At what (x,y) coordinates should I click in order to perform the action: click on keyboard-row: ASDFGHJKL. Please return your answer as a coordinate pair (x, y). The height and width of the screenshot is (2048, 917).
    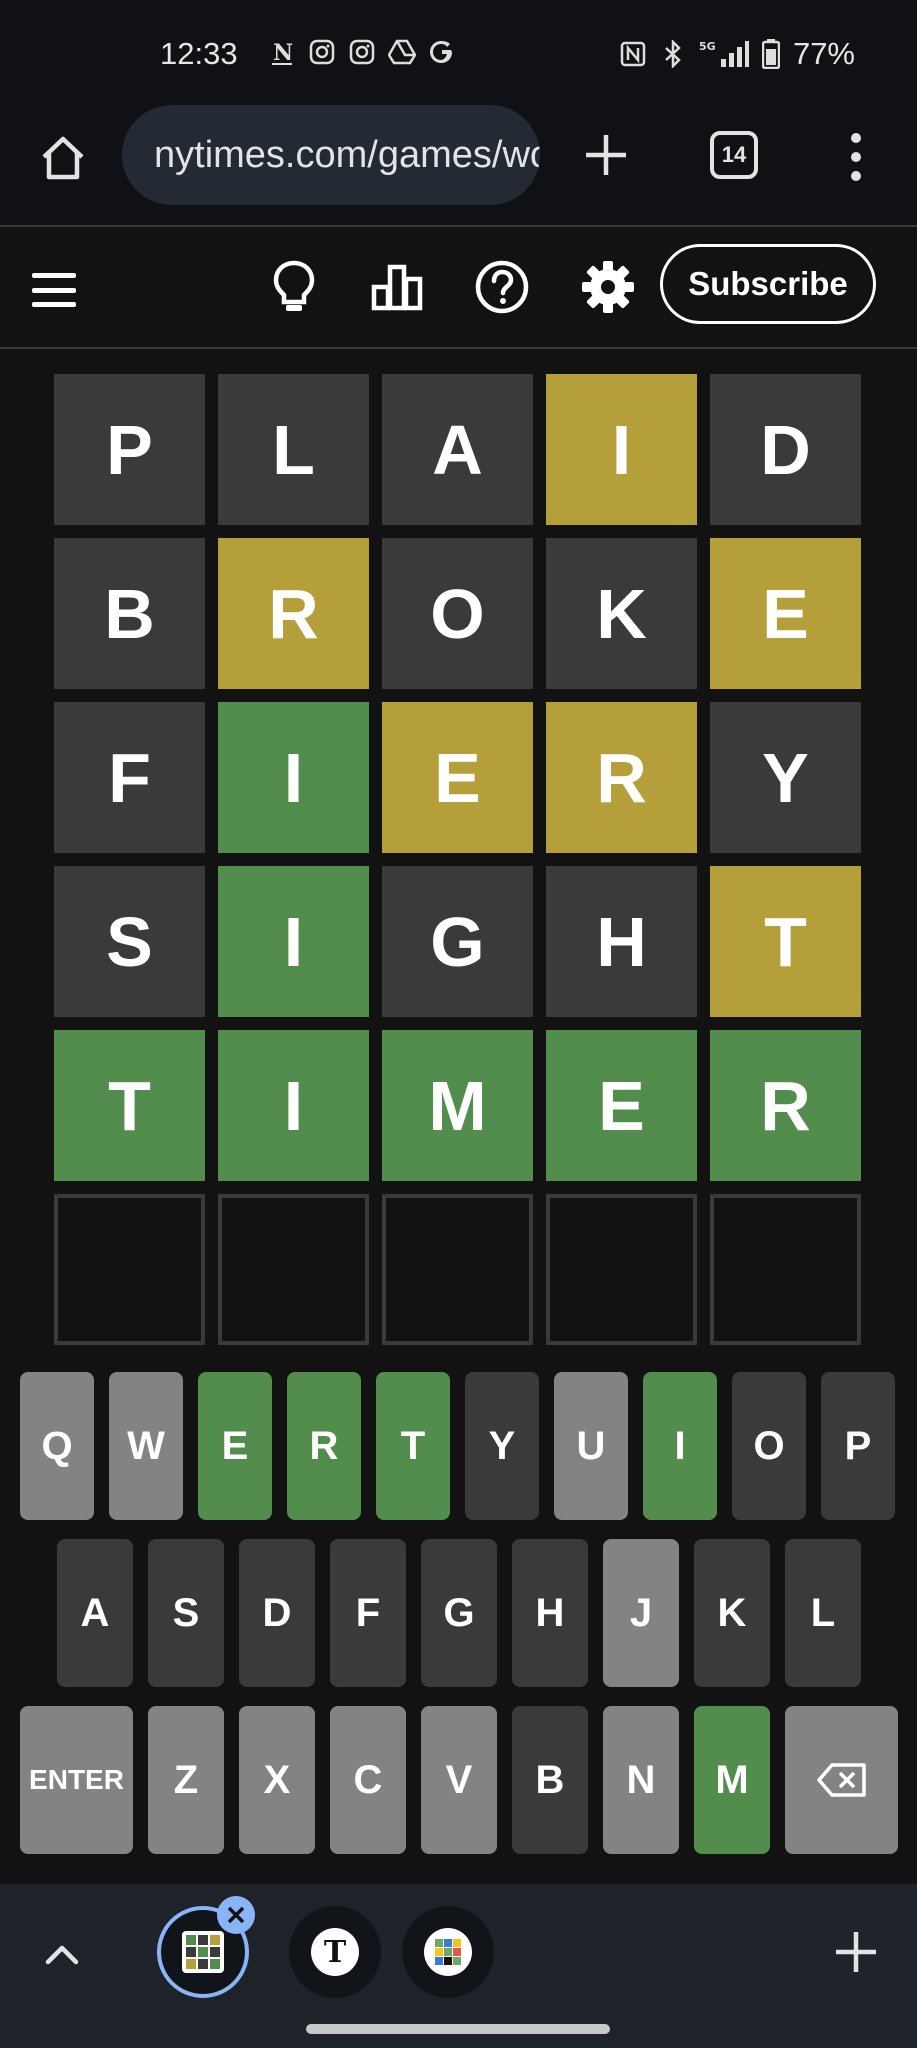
    Looking at the image, I should click on (459, 1613).